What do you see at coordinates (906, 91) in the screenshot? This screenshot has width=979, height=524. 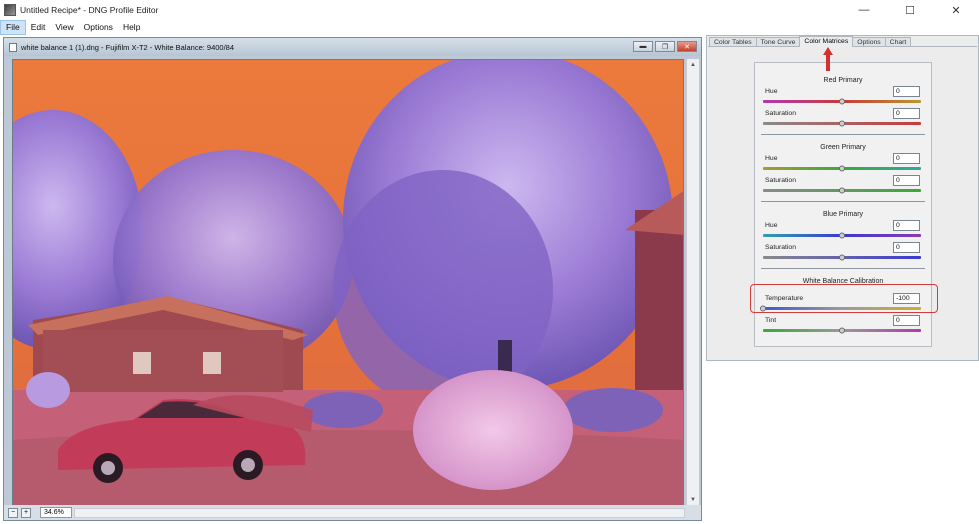 I see `red-hue-input` at bounding box center [906, 91].